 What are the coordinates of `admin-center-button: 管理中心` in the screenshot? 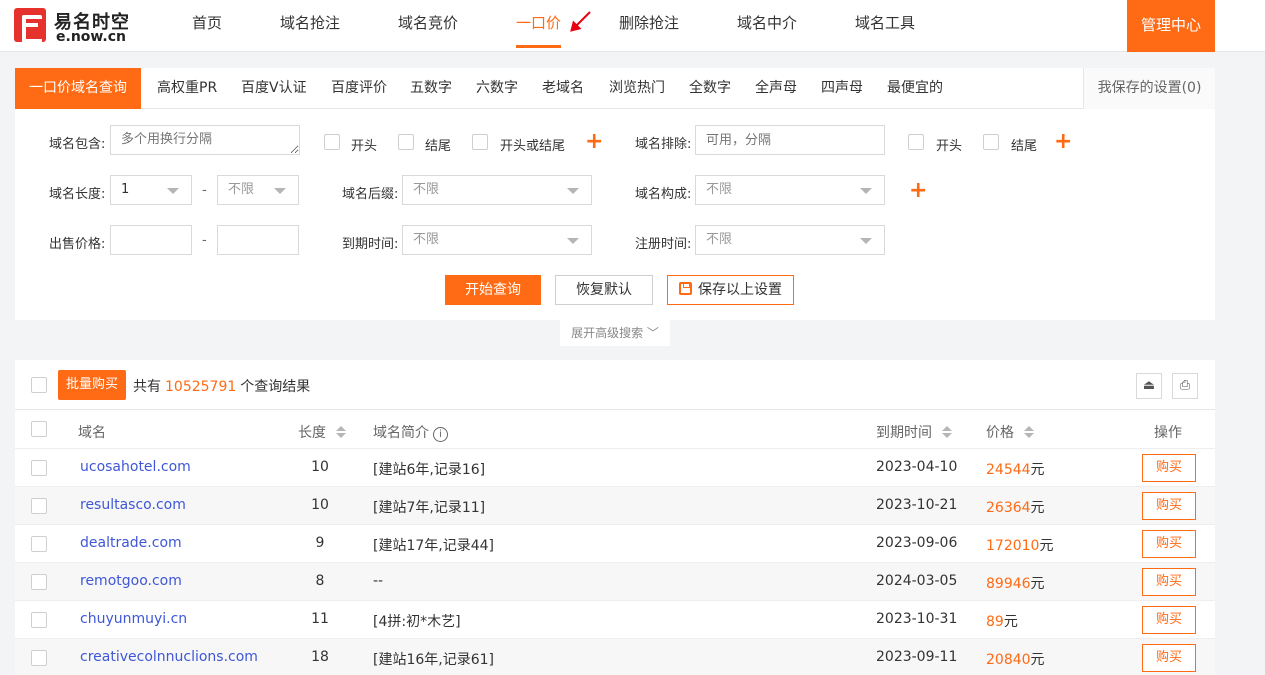 It's located at (1171, 26).